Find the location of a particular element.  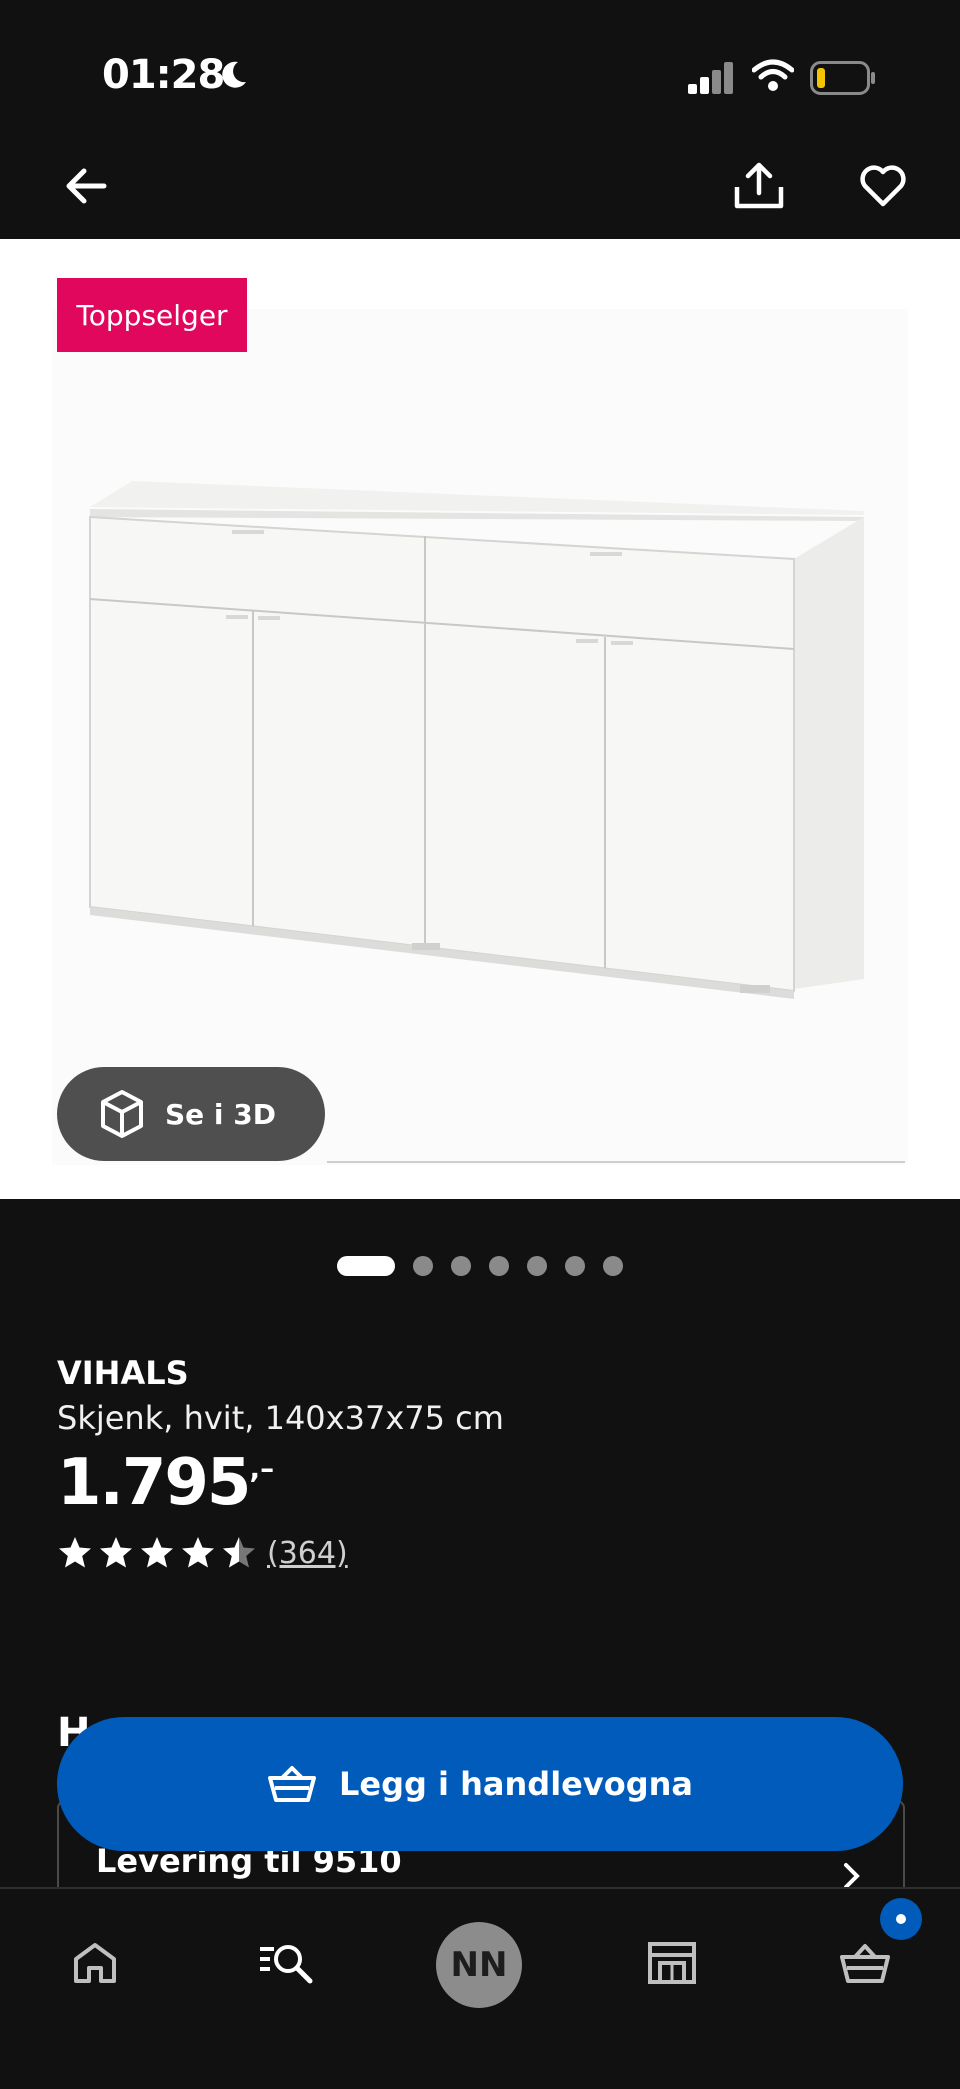

back-button is located at coordinates (86, 188).